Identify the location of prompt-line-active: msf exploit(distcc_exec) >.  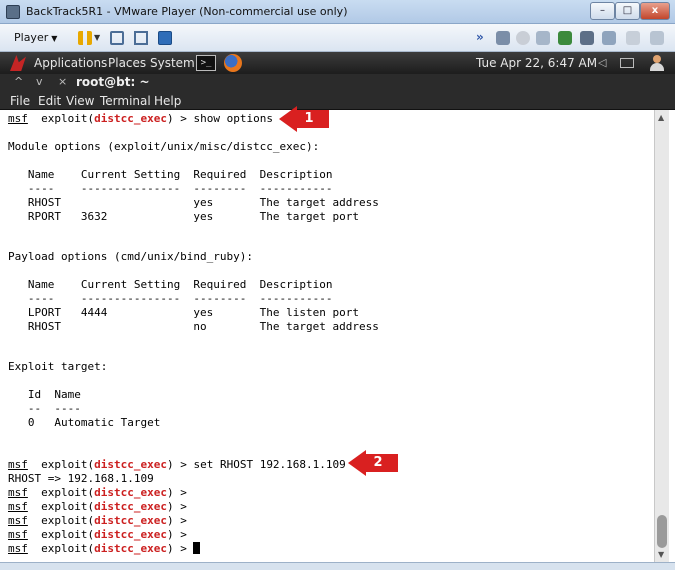
(104, 549).